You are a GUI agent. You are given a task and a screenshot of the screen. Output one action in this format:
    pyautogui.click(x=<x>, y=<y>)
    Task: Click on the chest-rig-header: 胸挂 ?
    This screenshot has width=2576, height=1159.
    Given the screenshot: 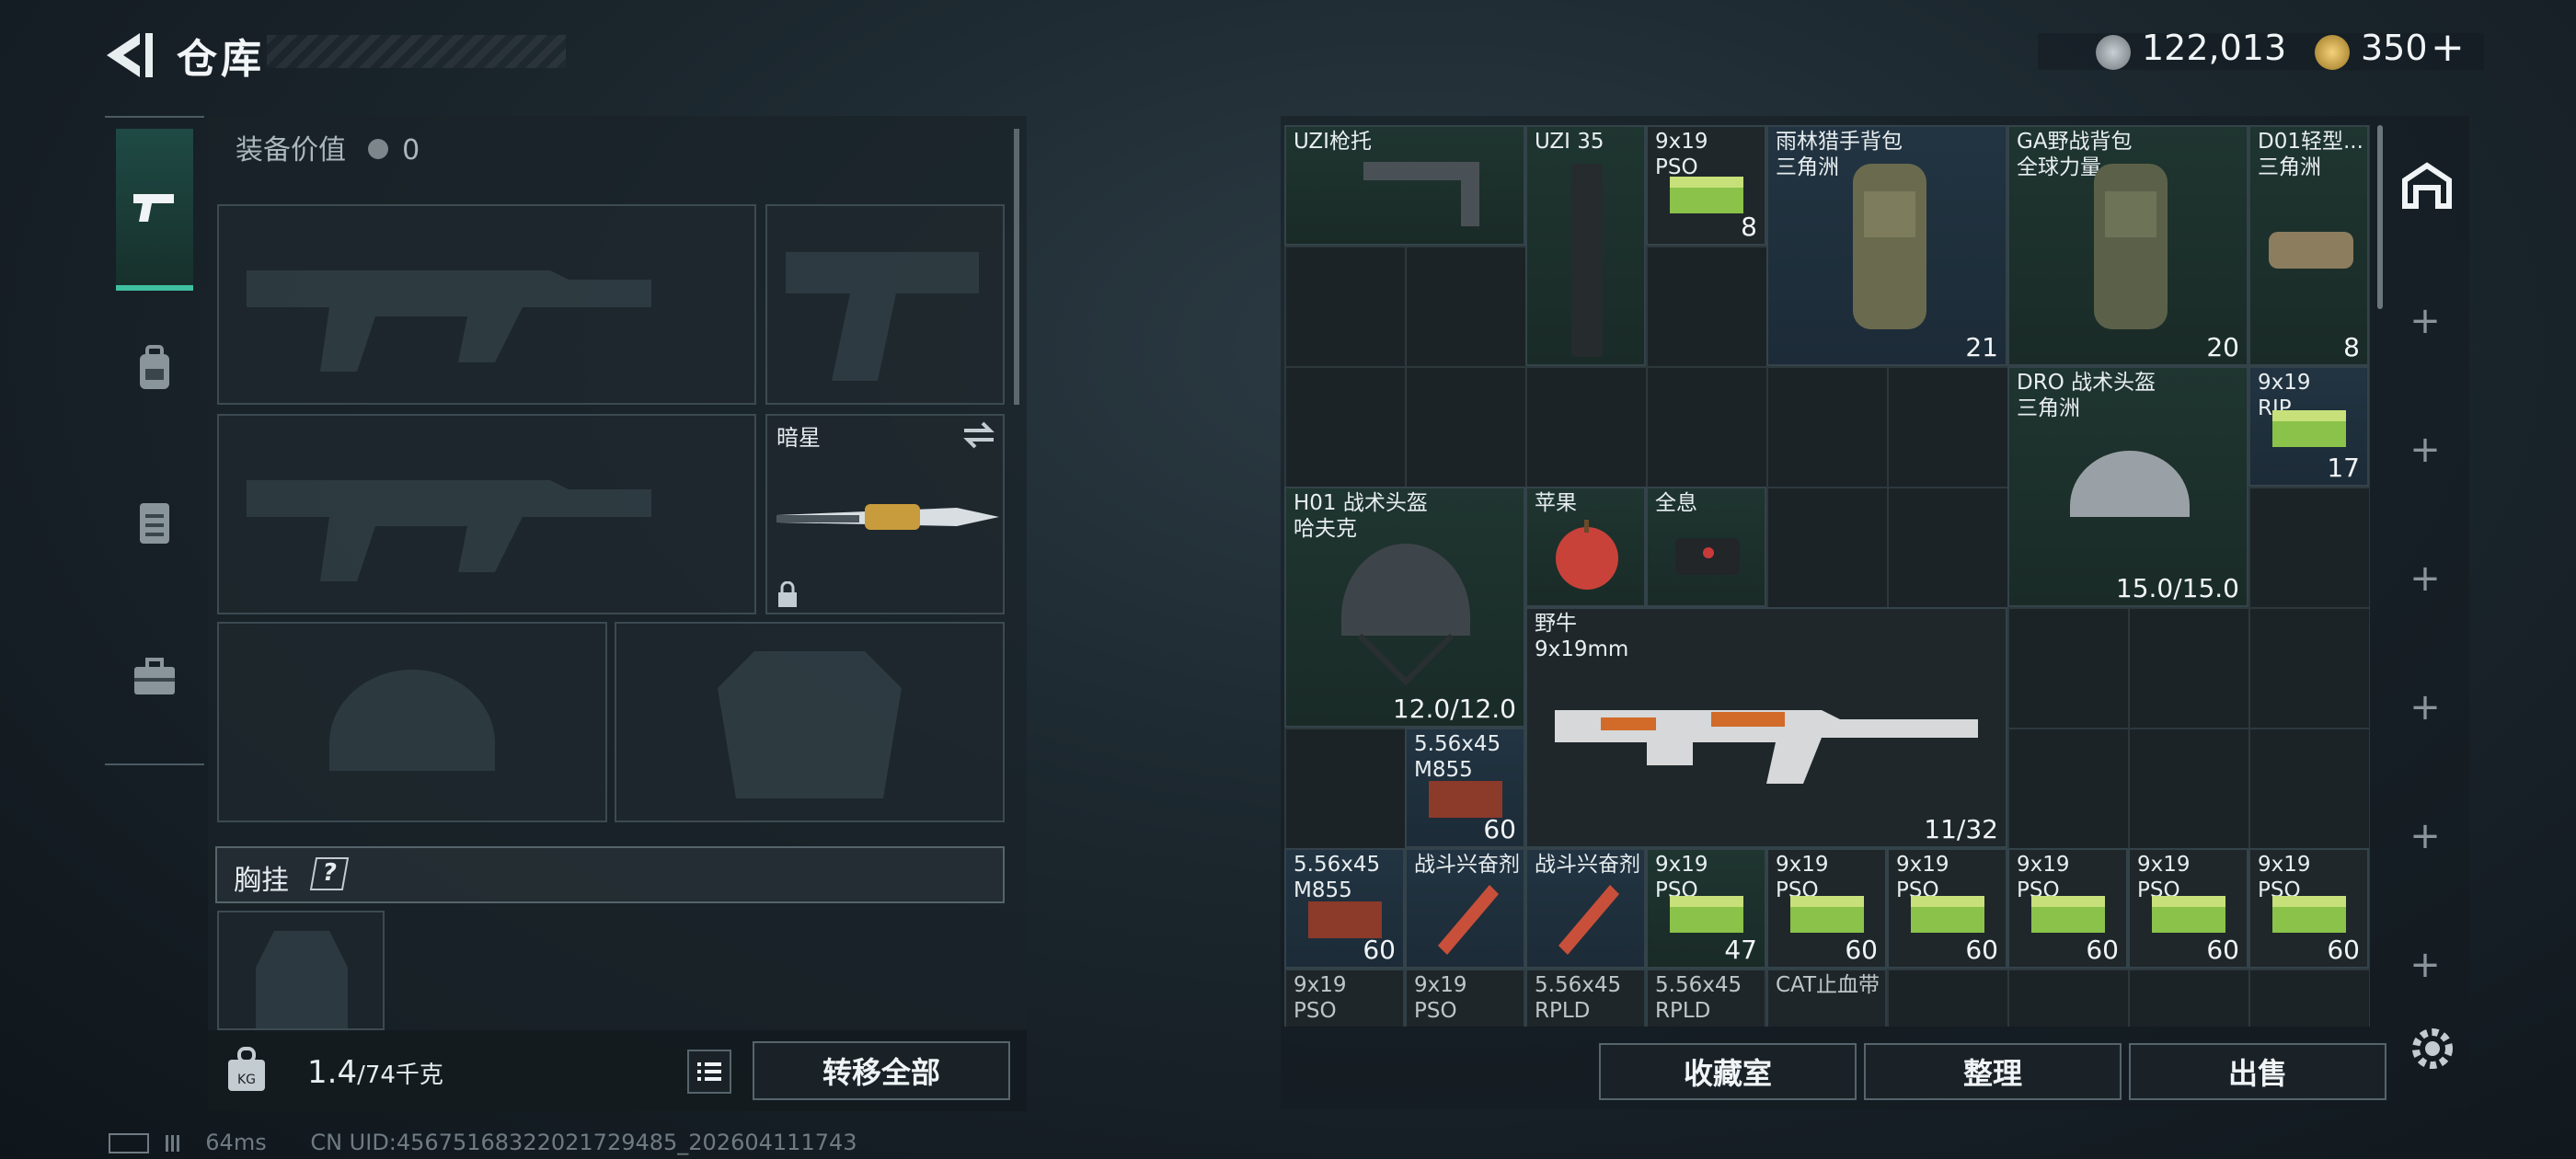 What is the action you would take?
    pyautogui.click(x=610, y=874)
    